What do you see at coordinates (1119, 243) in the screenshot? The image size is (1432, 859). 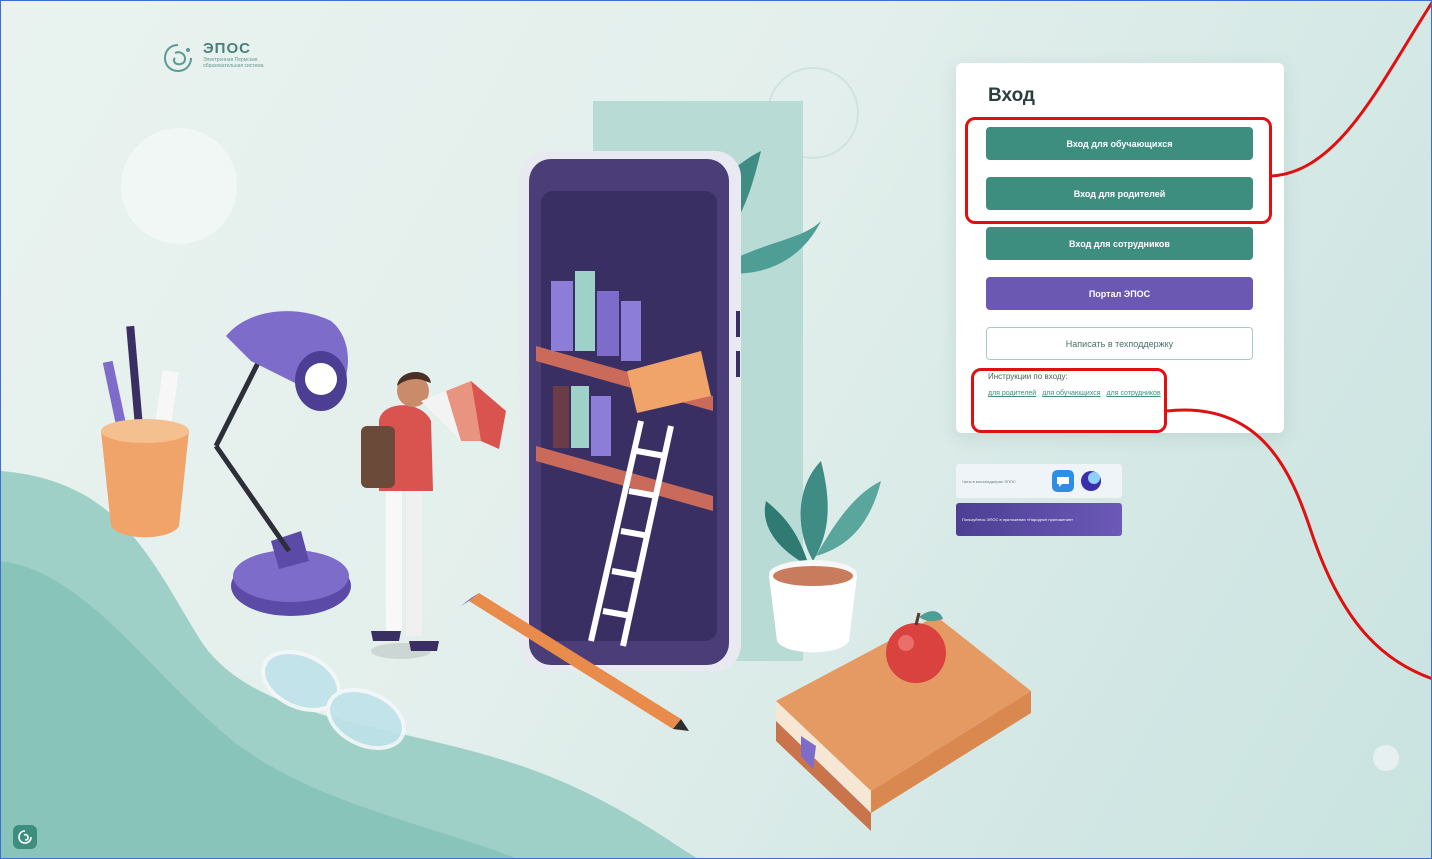 I see `staff-login-button: Вход для сотрудников` at bounding box center [1119, 243].